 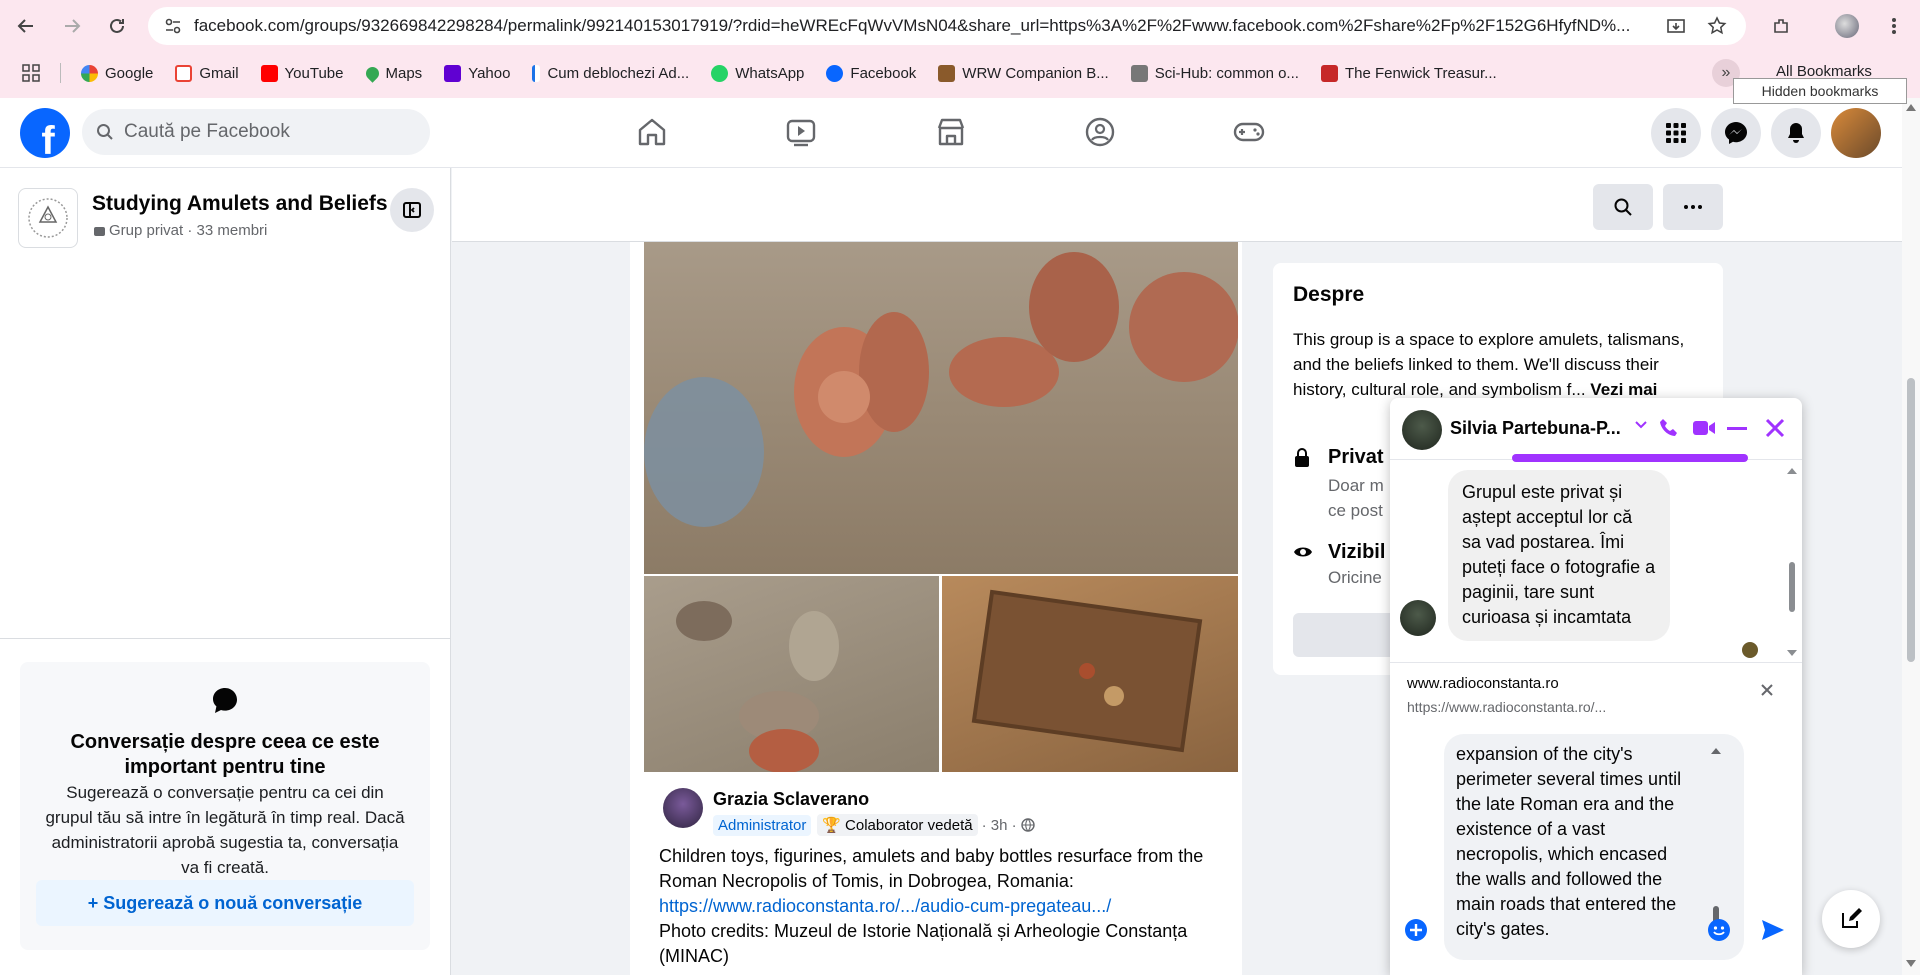 What do you see at coordinates (1716, 844) in the screenshot?
I see `composer-scrollbar` at bounding box center [1716, 844].